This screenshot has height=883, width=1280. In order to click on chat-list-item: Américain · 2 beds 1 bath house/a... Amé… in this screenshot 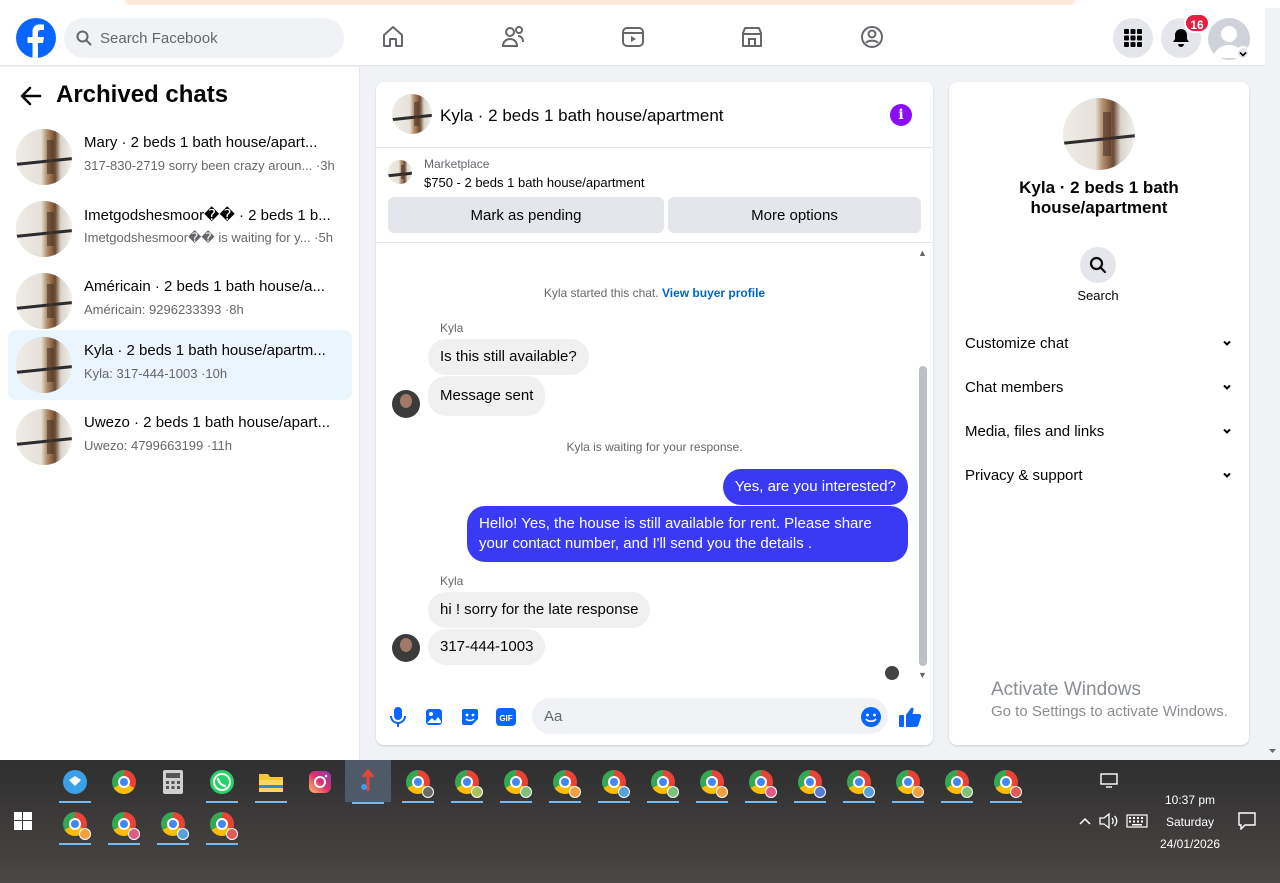, I will do `click(180, 301)`.